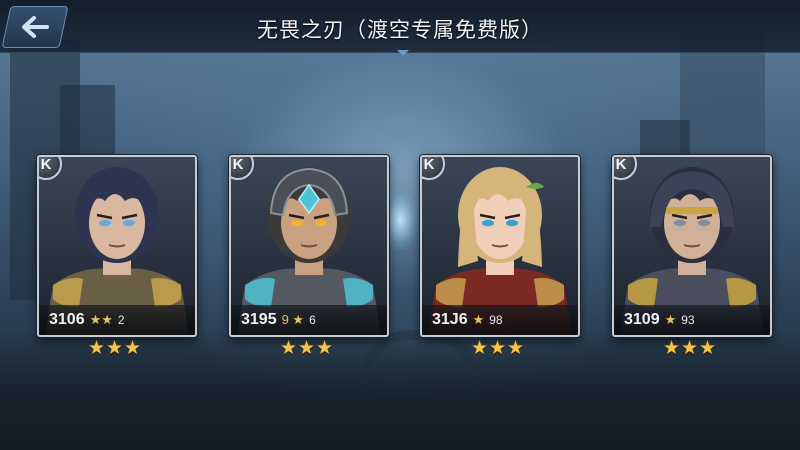 This screenshot has width=800, height=450. I want to click on hero-power: 3109, so click(642, 319).